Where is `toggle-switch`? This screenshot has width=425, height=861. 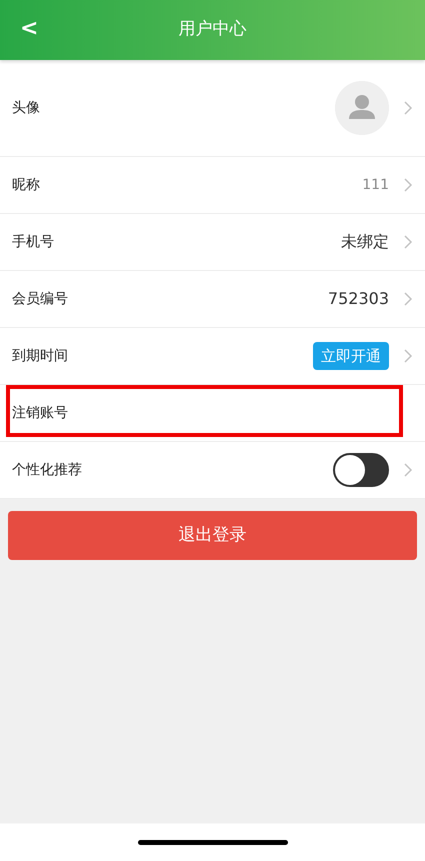
toggle-switch is located at coordinates (361, 470).